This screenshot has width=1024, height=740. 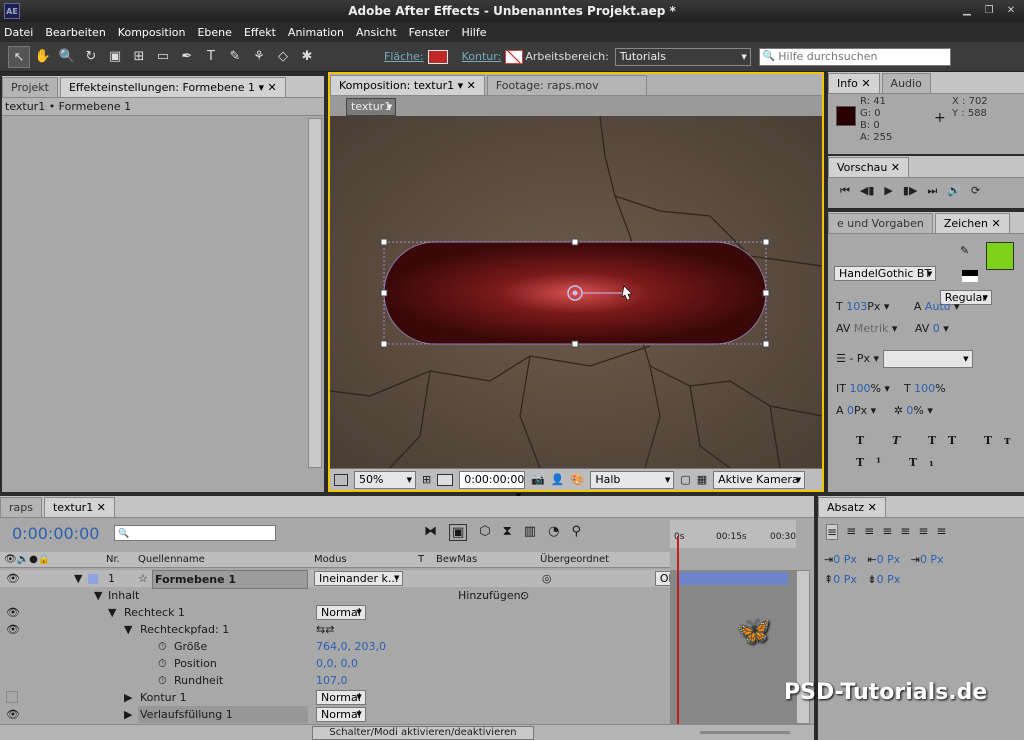 What do you see at coordinates (880, 223) in the screenshot?
I see `tab-effekte-vorgaben: e und Vorgaben` at bounding box center [880, 223].